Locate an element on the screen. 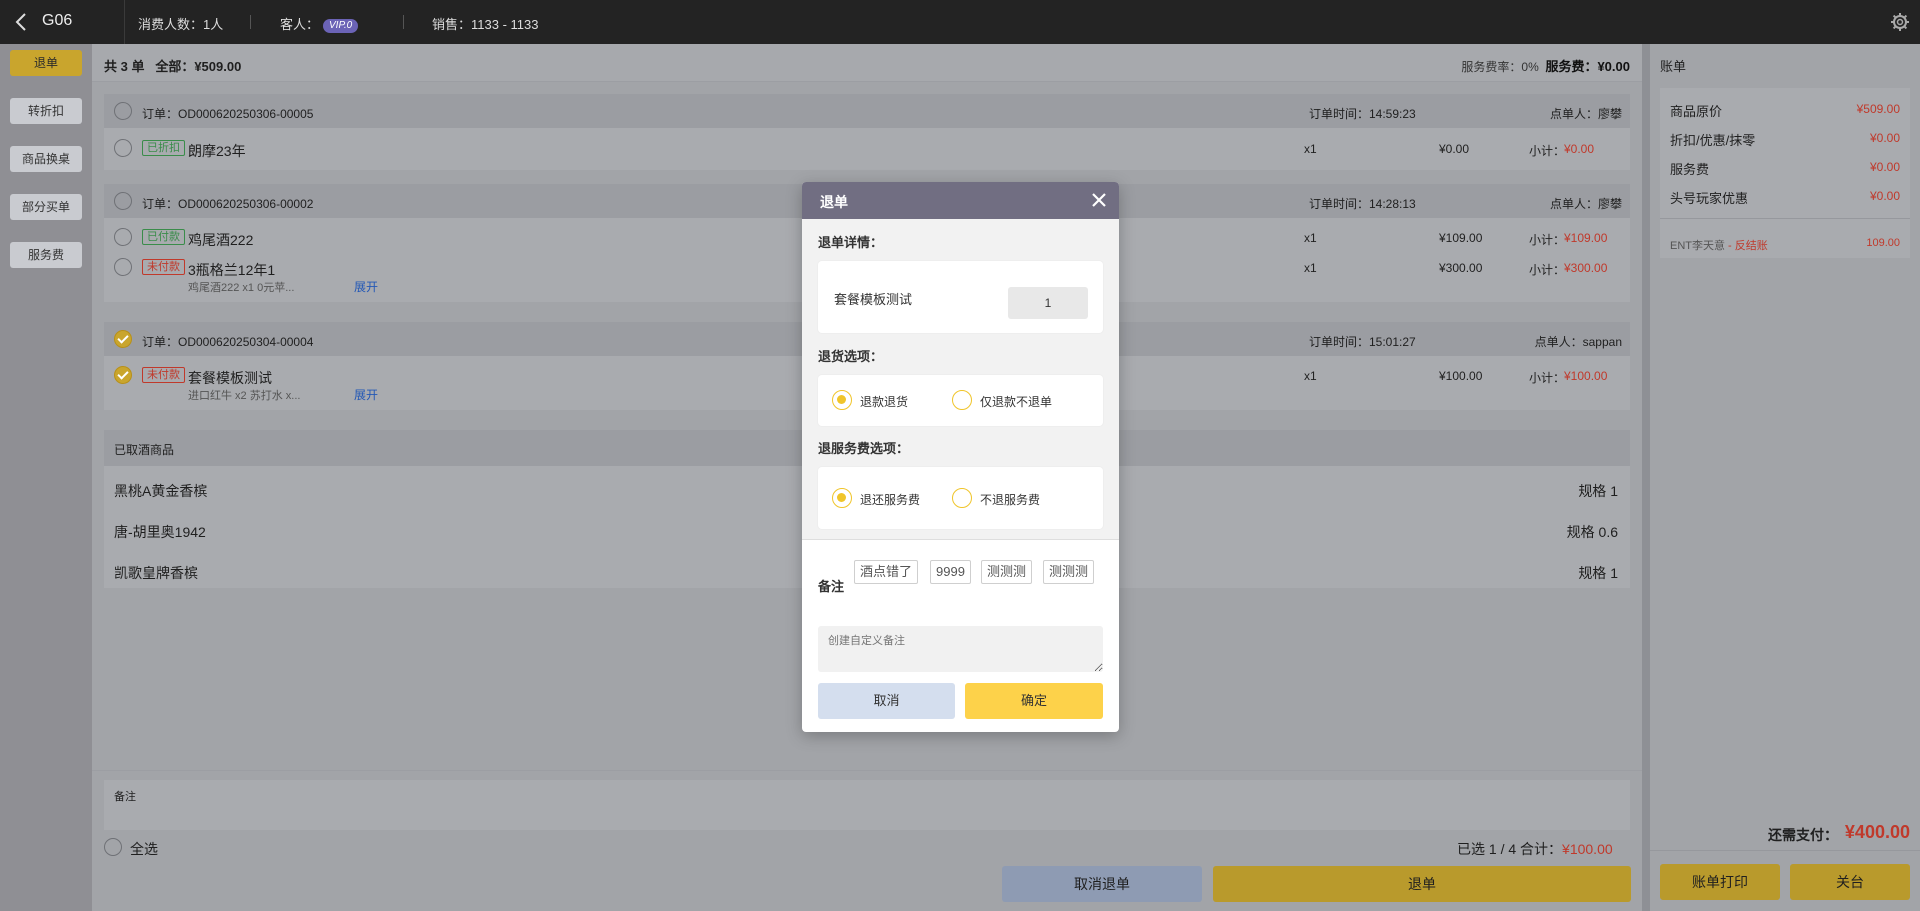  order-id: 订单：OD000620250306-00002 is located at coordinates (228, 204).